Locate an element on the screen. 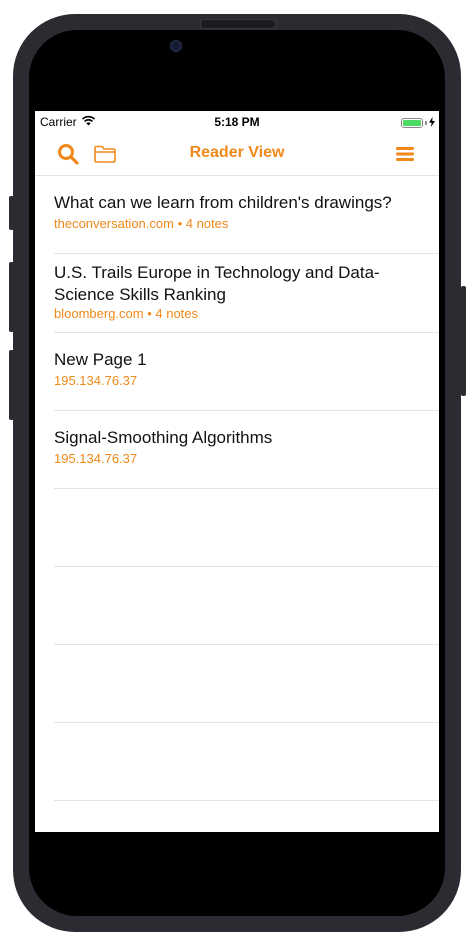 This screenshot has height=945, width=474. battery-fill is located at coordinates (412, 123).